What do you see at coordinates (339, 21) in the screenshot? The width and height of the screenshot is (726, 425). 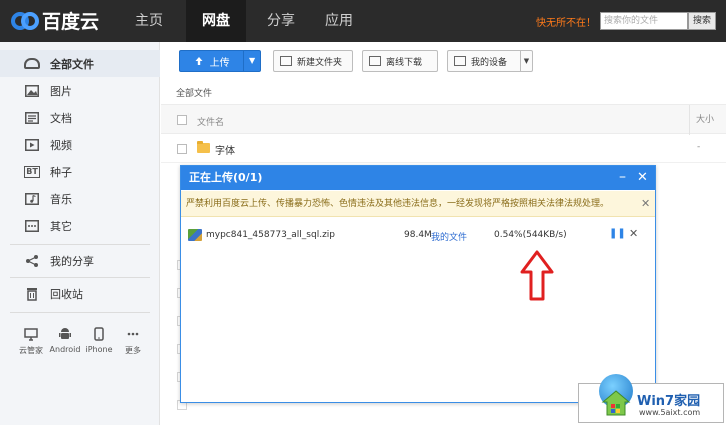 I see `nav-apps: 应用` at bounding box center [339, 21].